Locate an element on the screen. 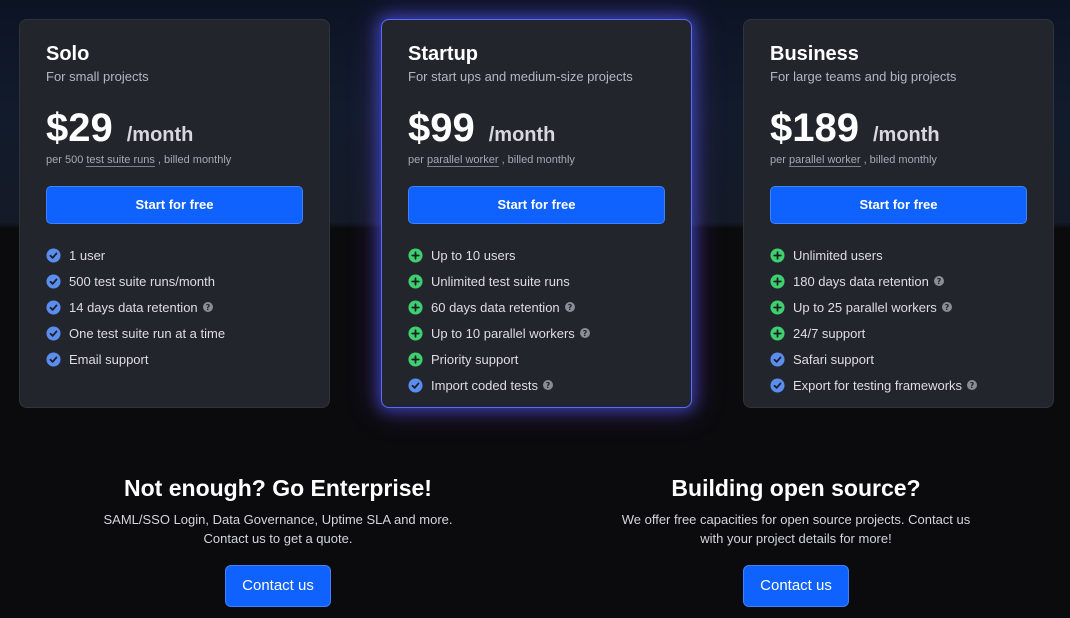 The width and height of the screenshot is (1070, 618). feature-label: Priority support is located at coordinates (475, 359).